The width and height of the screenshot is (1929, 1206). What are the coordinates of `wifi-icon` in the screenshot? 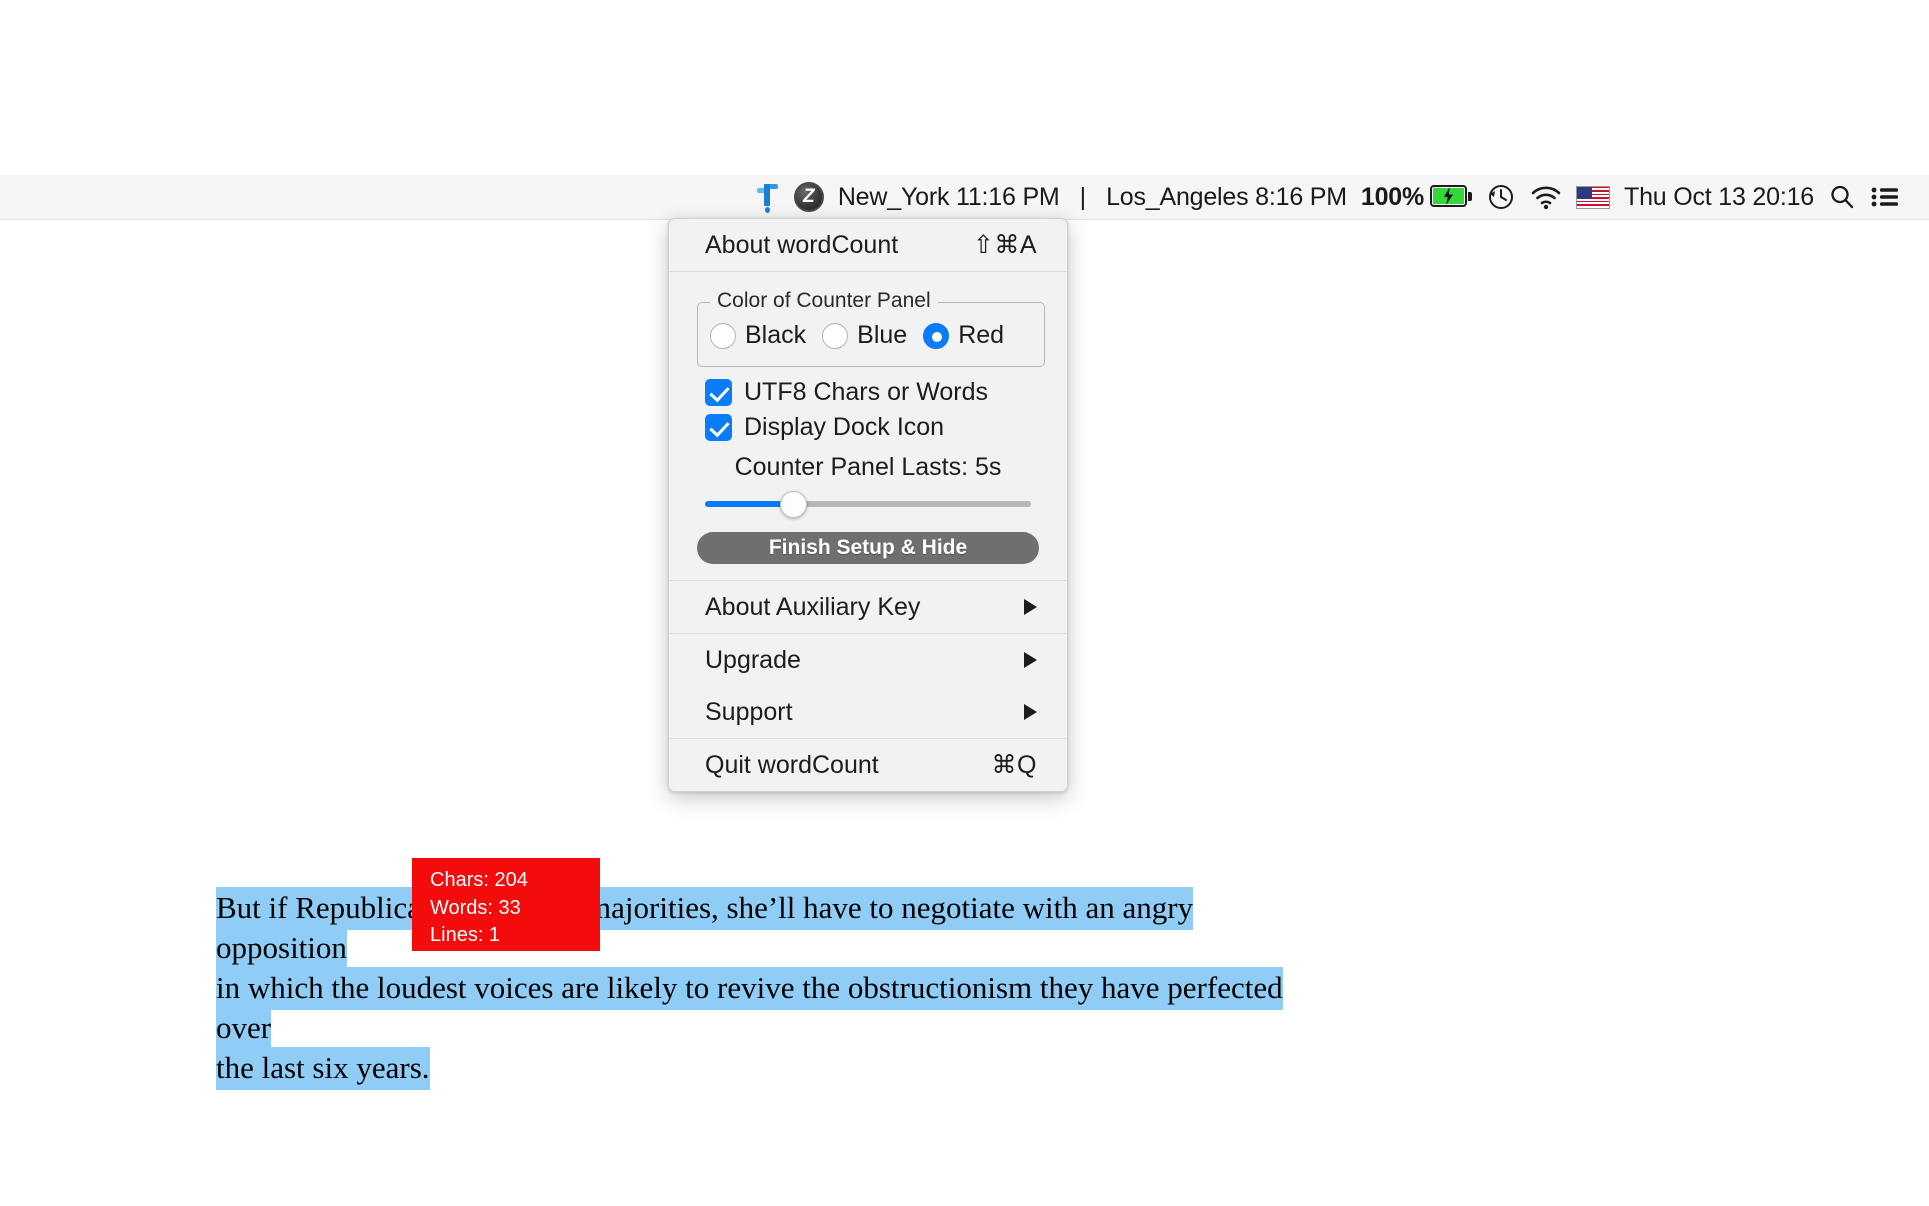 It's located at (1546, 198).